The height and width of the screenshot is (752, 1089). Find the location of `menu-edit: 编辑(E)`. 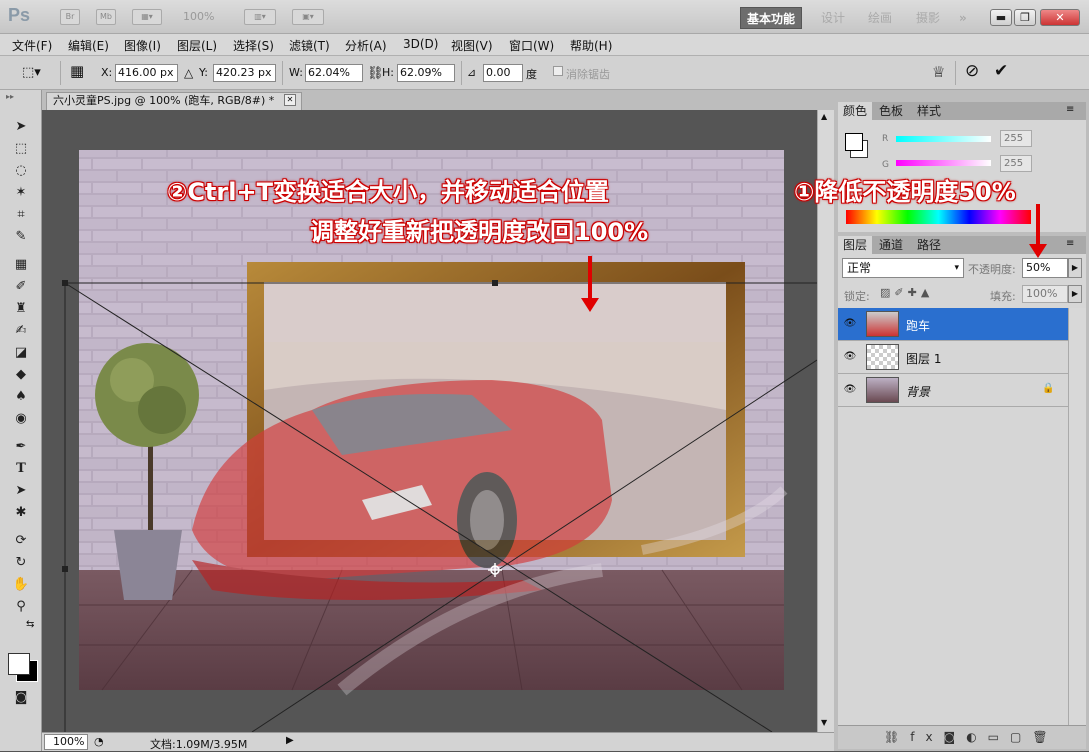

menu-edit: 编辑(E) is located at coordinates (88, 45).